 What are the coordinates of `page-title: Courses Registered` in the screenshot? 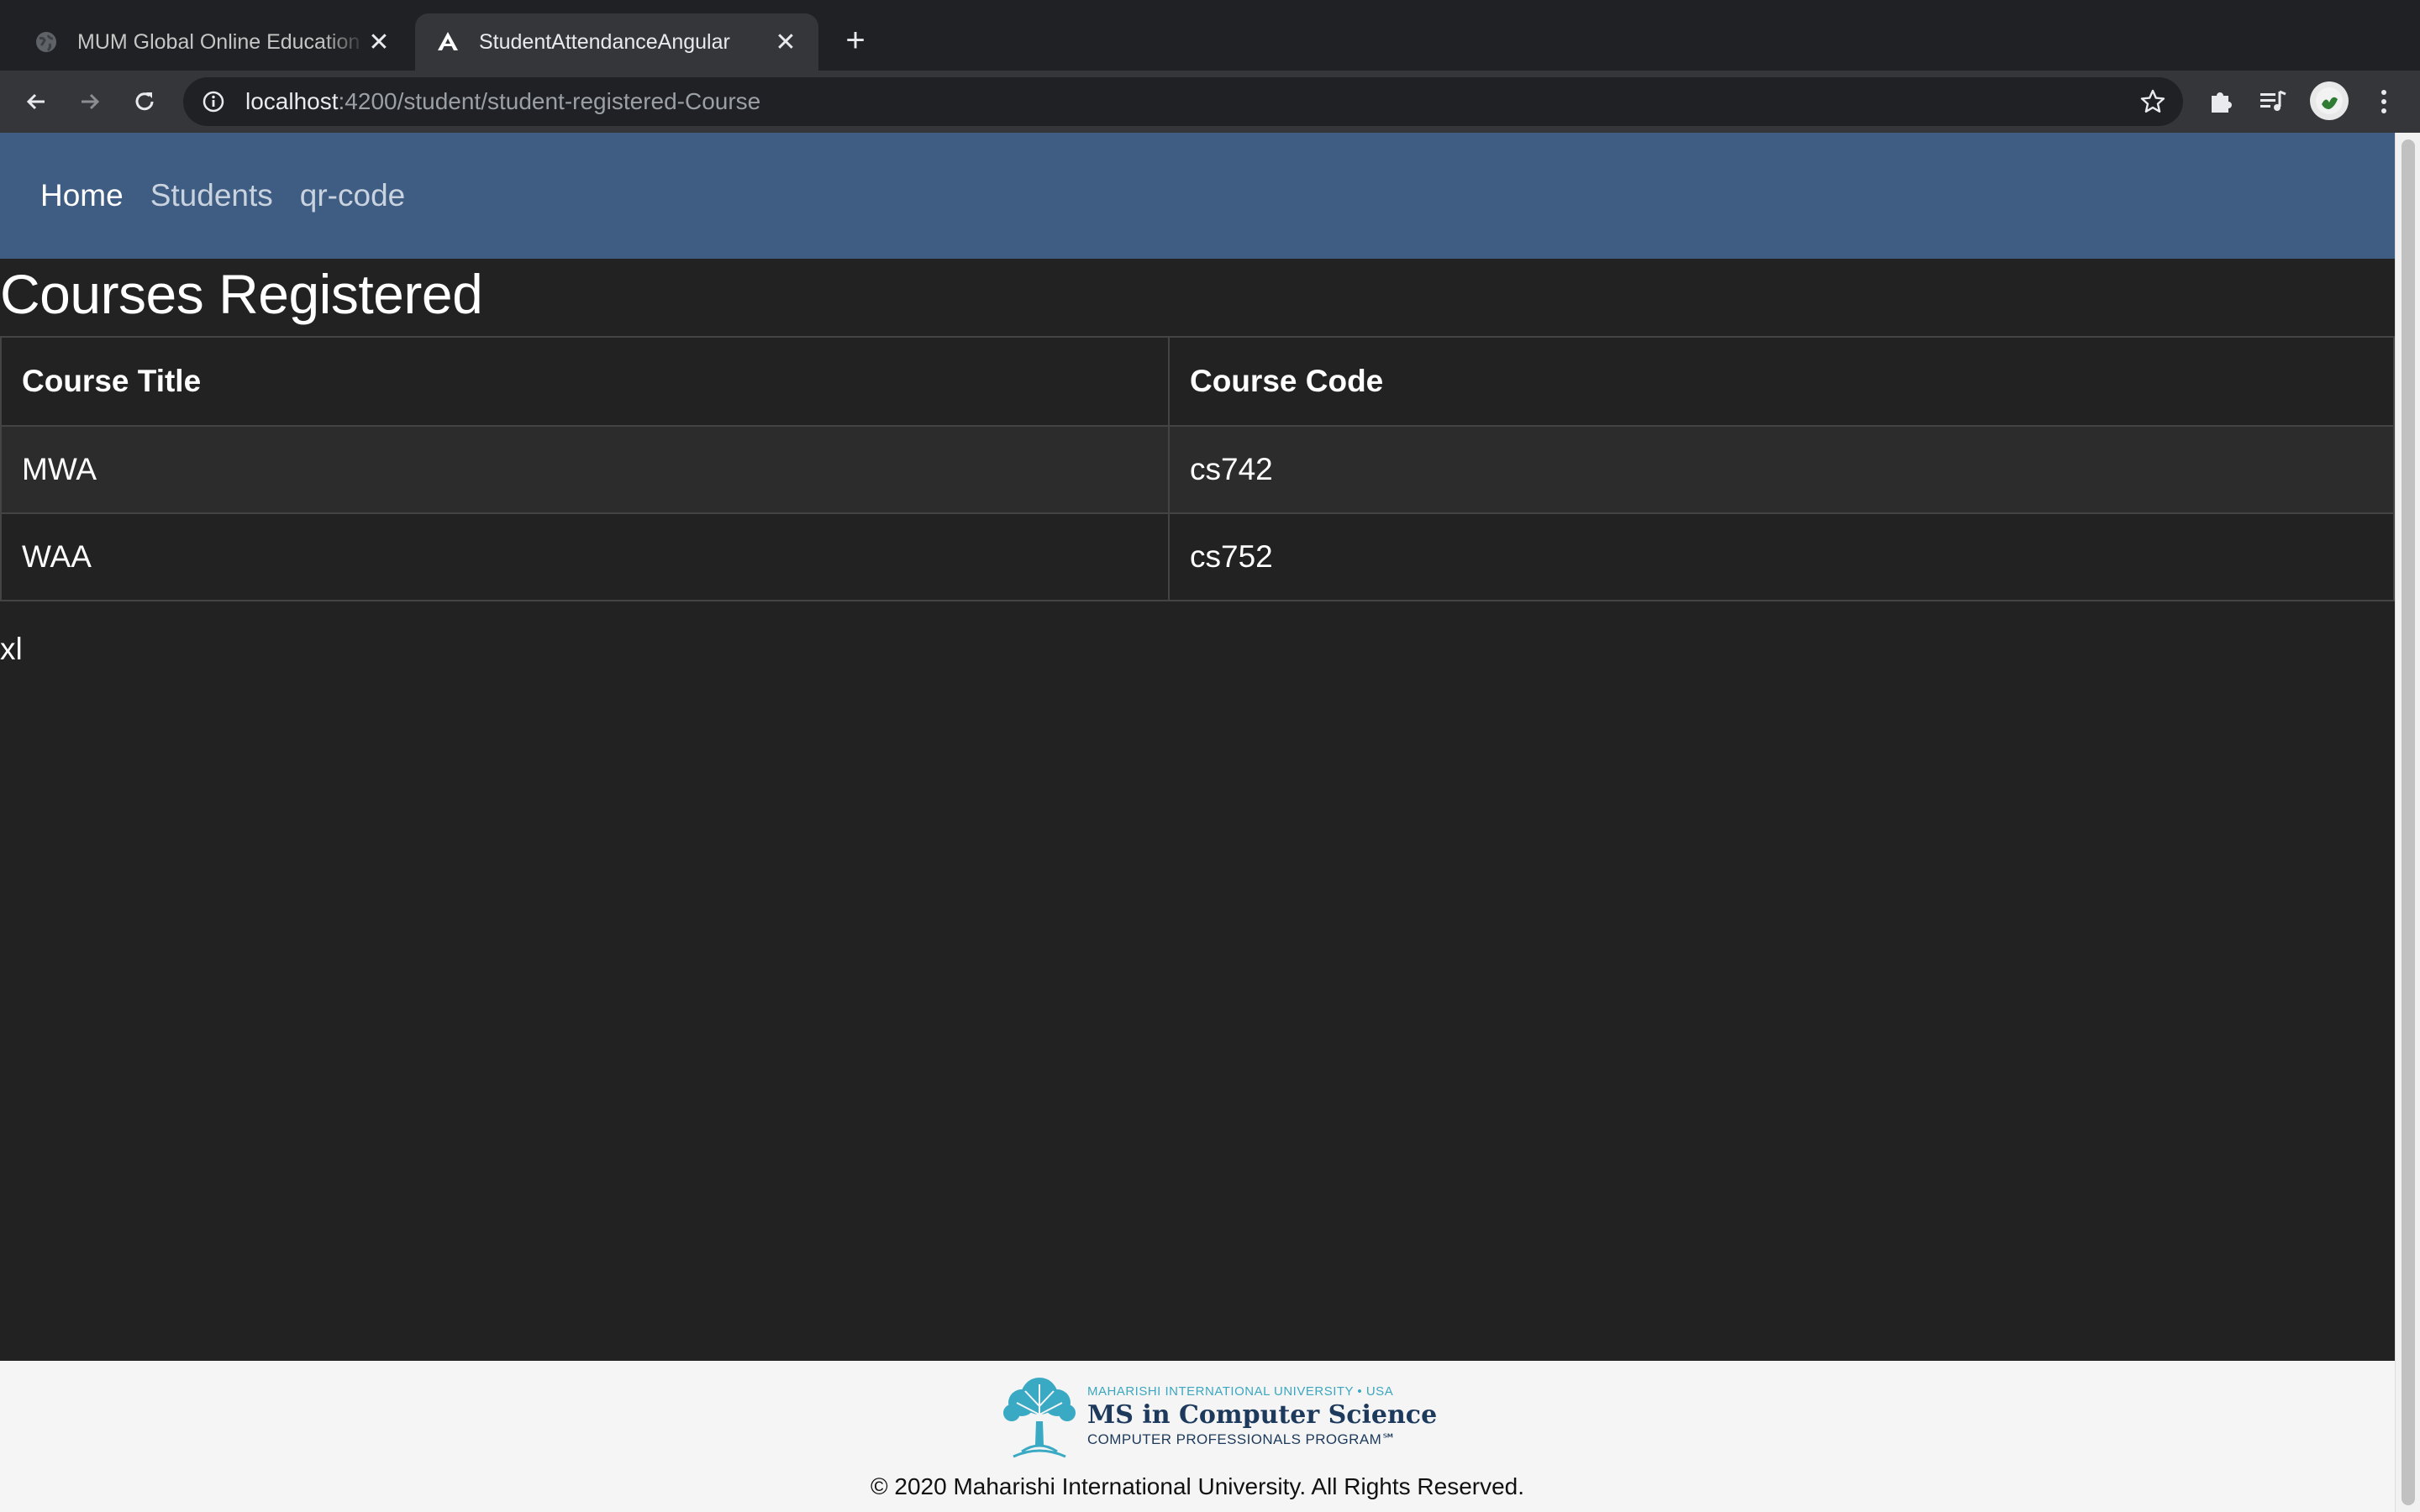 It's located at (241, 294).